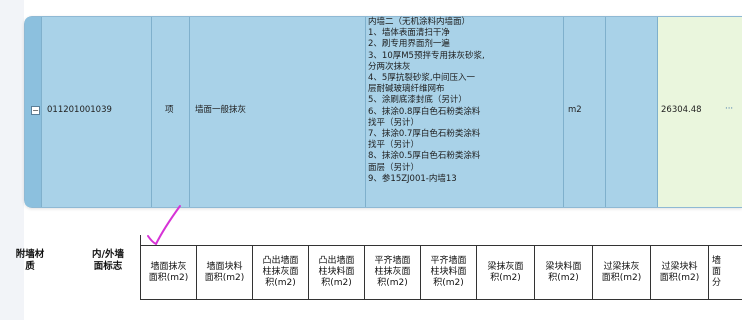 Image resolution: width=742 pixels, height=320 pixels. Describe the element at coordinates (412, 178) in the screenshot. I see `desc-line: 9、参15ZJ001-内墙13` at that location.